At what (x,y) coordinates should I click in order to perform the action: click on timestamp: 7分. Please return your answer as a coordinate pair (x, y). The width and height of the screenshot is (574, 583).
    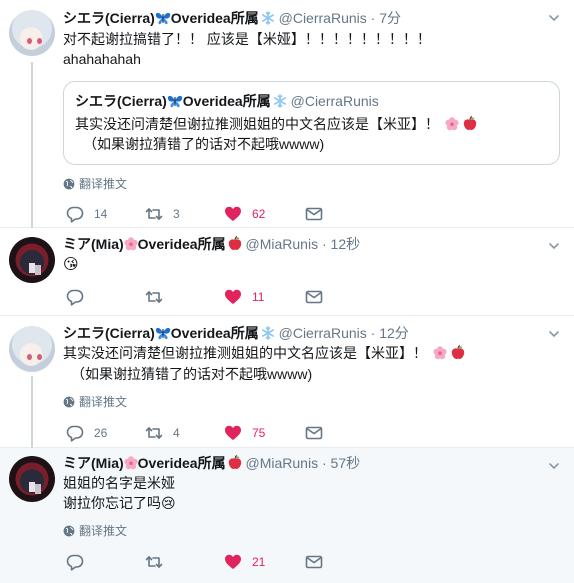
    Looking at the image, I should click on (390, 18).